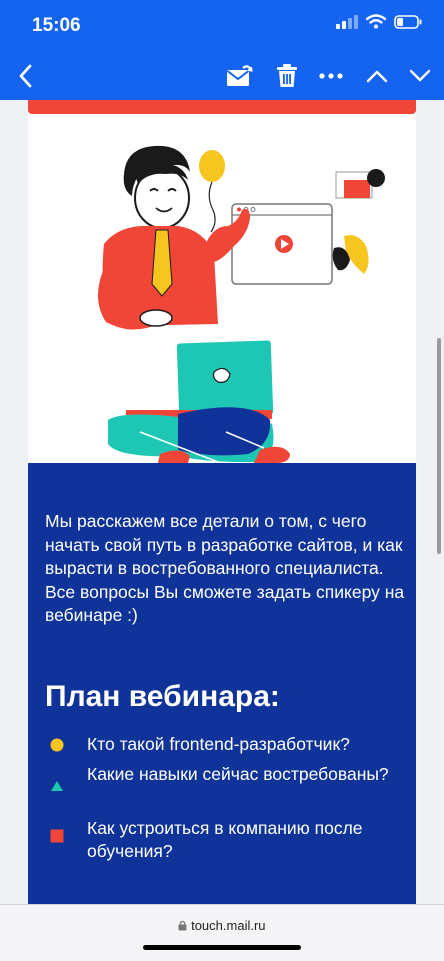 The height and width of the screenshot is (961, 444). I want to click on next-email-button, so click(420, 76).